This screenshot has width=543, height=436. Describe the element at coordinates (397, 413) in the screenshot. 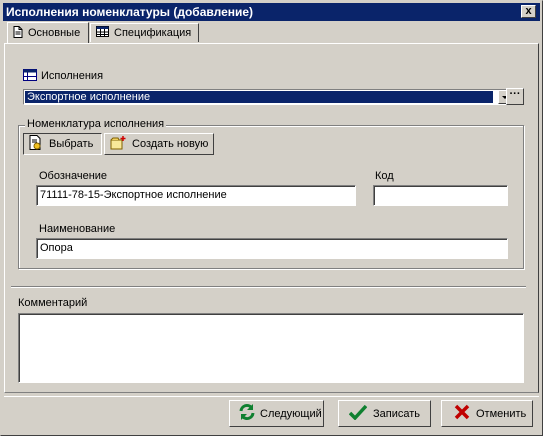

I see `save-button-label: Записать` at that location.